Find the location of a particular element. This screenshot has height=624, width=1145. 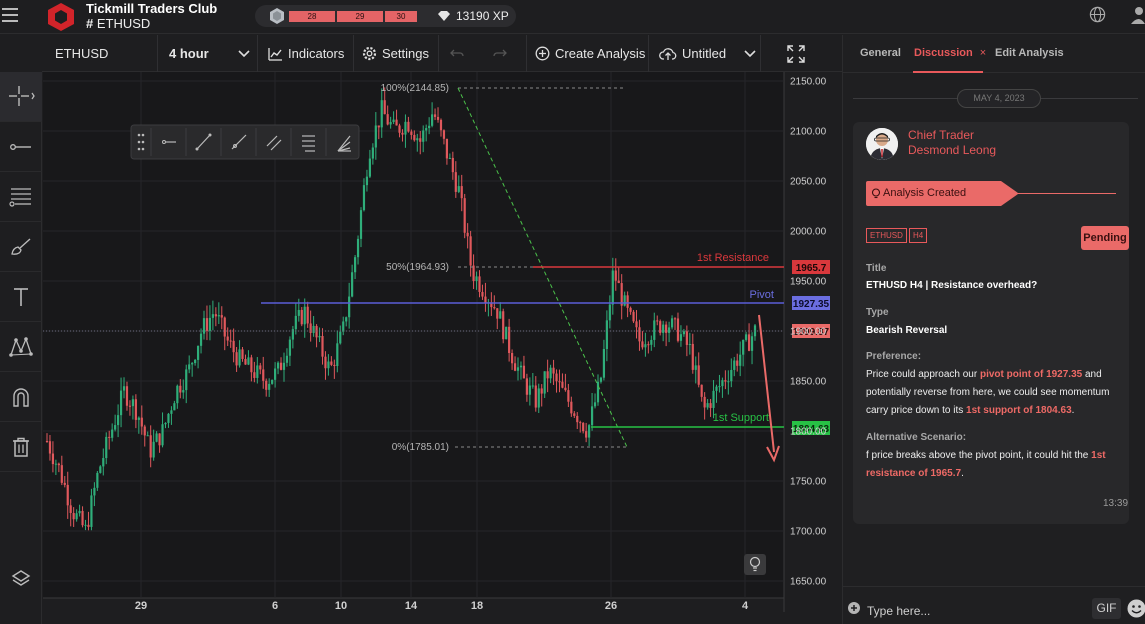

redo-button is located at coordinates (503, 53).